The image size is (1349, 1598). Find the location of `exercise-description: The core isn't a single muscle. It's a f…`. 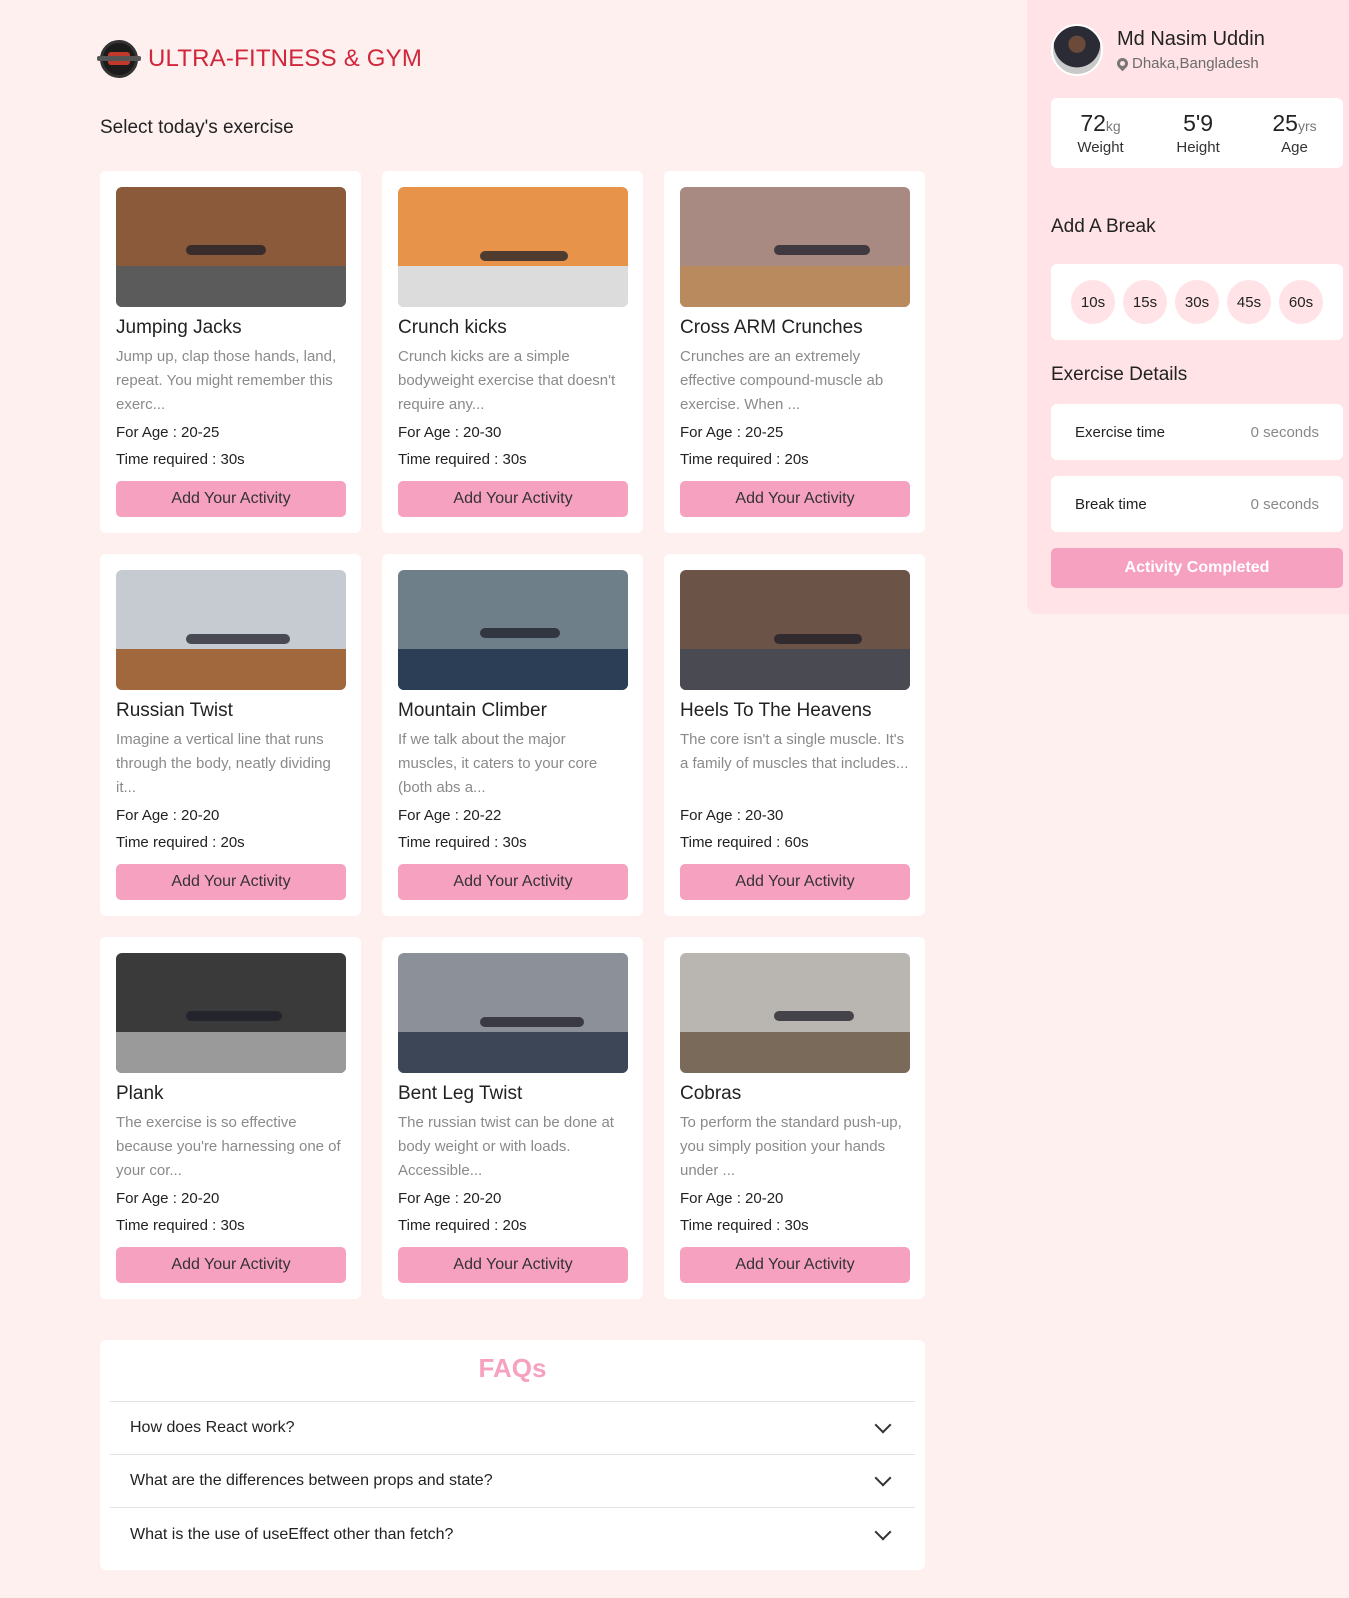

exercise-description: The core isn't a single muscle. It's a f… is located at coordinates (794, 751).